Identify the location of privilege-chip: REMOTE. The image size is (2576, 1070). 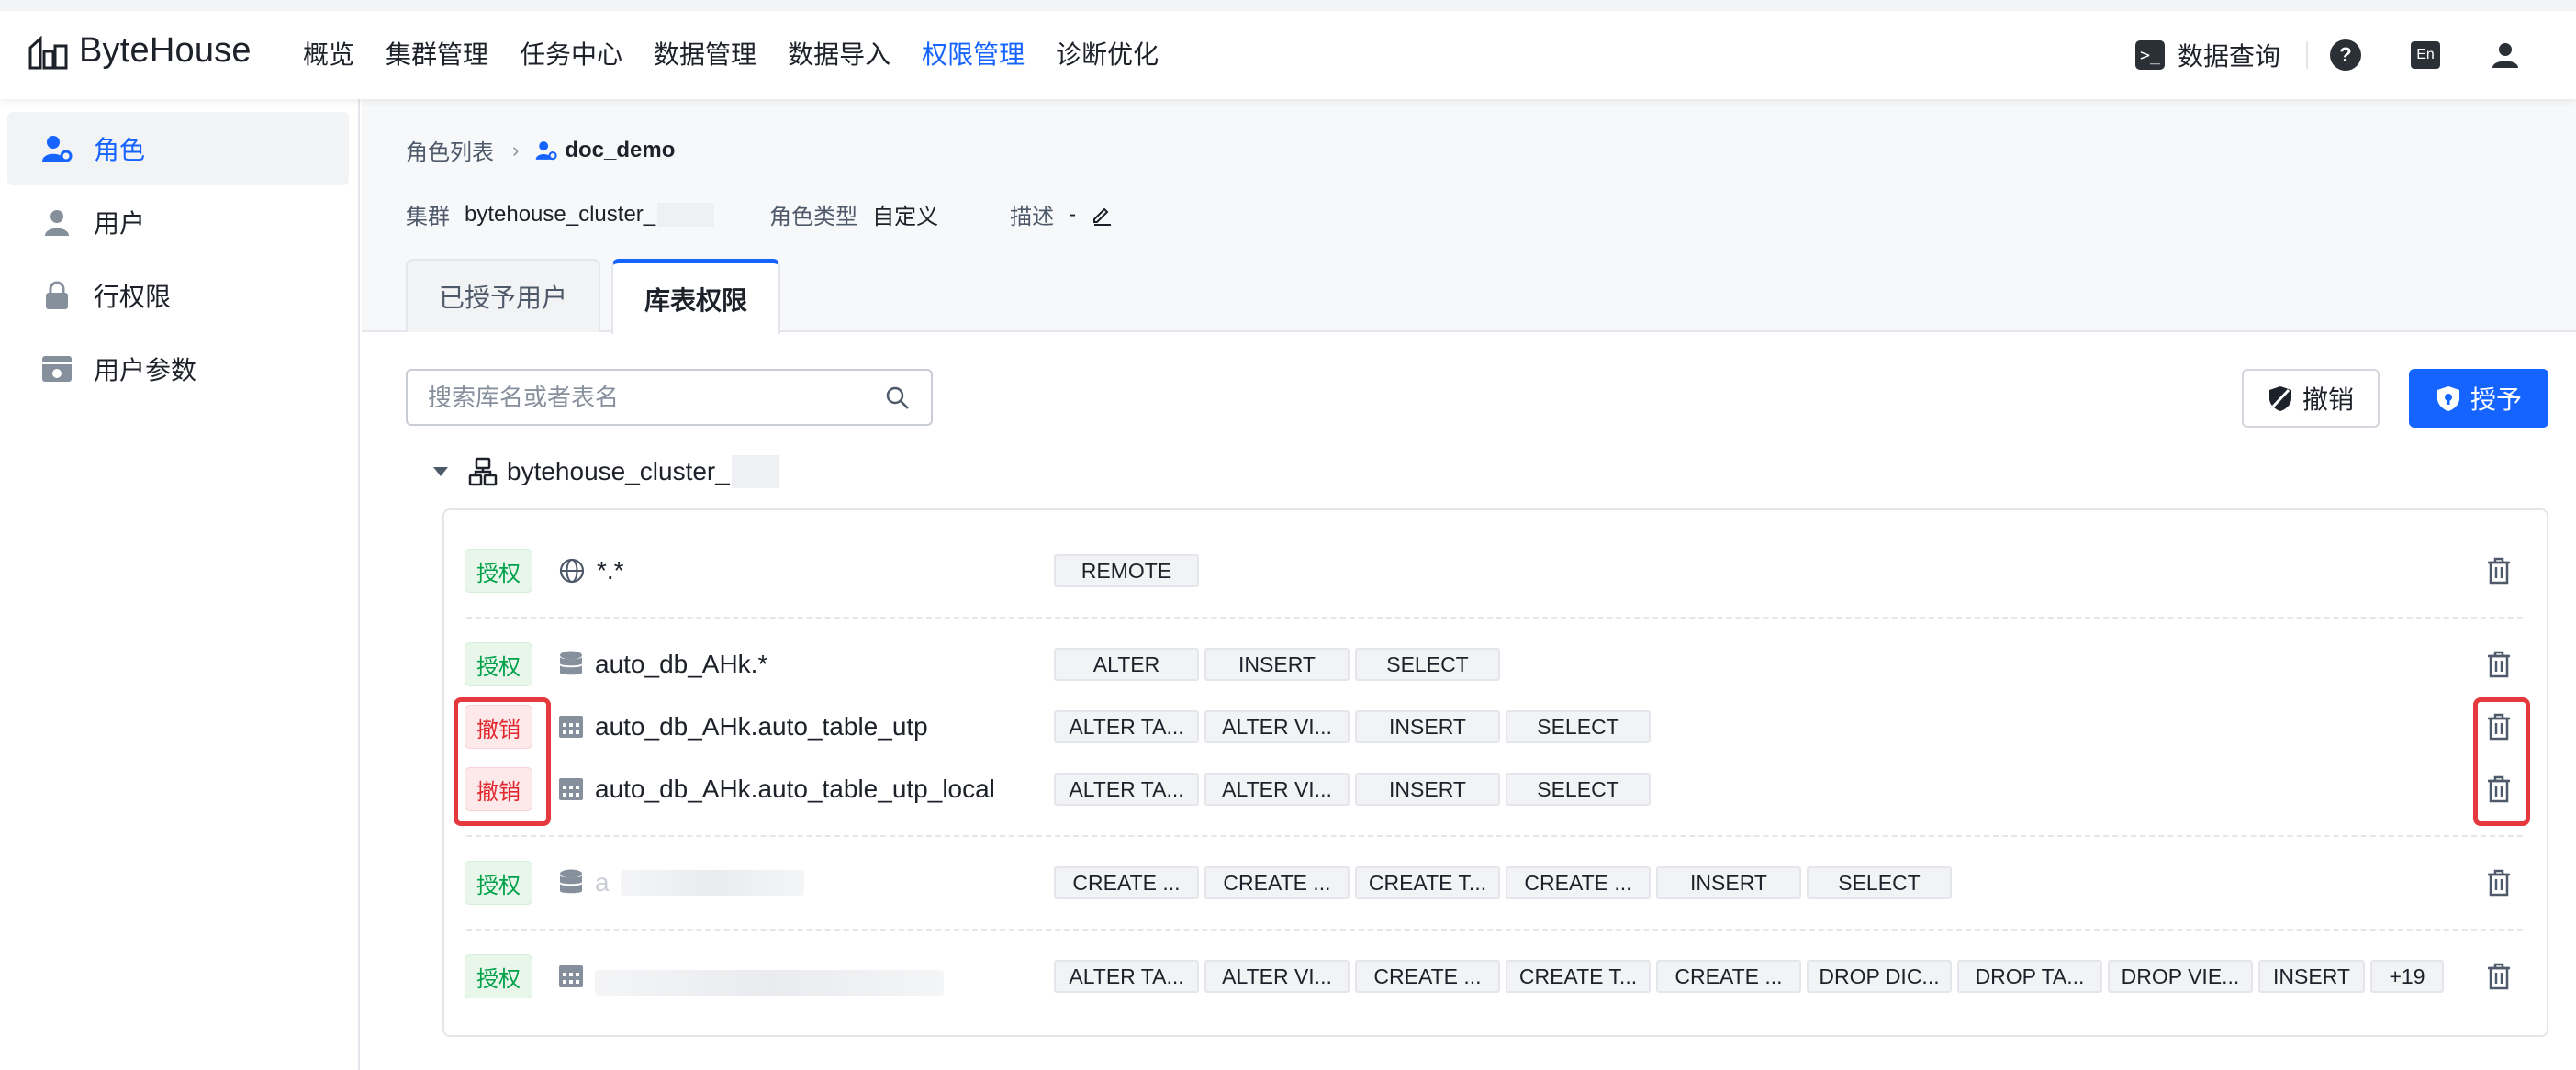
(1126, 570).